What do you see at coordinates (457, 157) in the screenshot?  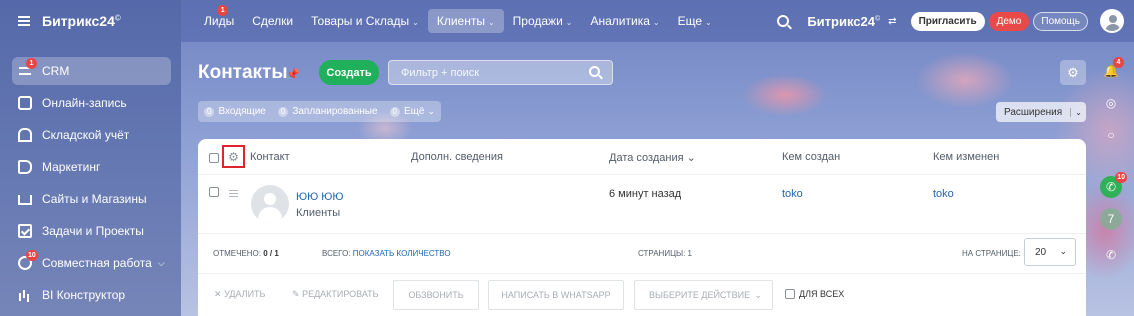 I see `column-header-extra: Дополн. сведения` at bounding box center [457, 157].